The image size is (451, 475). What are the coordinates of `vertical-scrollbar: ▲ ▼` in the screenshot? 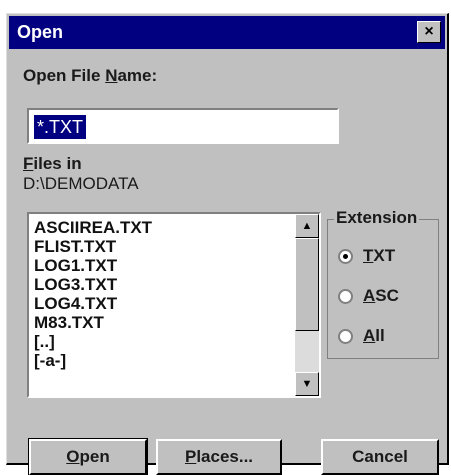 It's located at (307, 305).